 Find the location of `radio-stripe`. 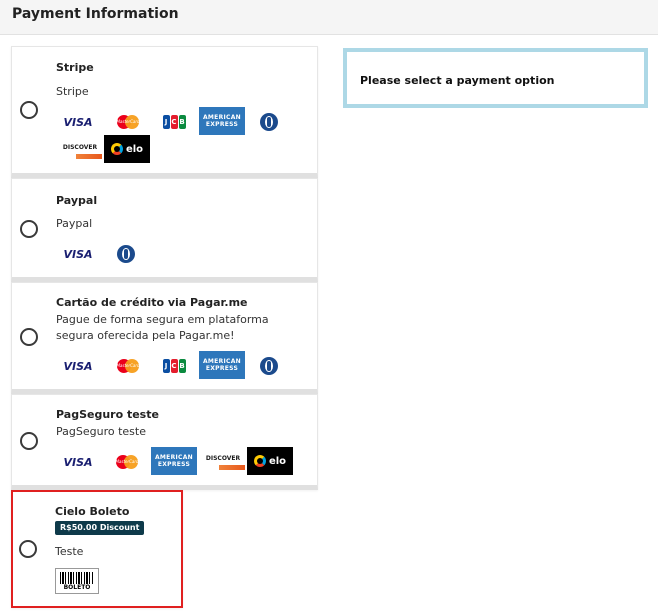

radio-stripe is located at coordinates (29, 110).